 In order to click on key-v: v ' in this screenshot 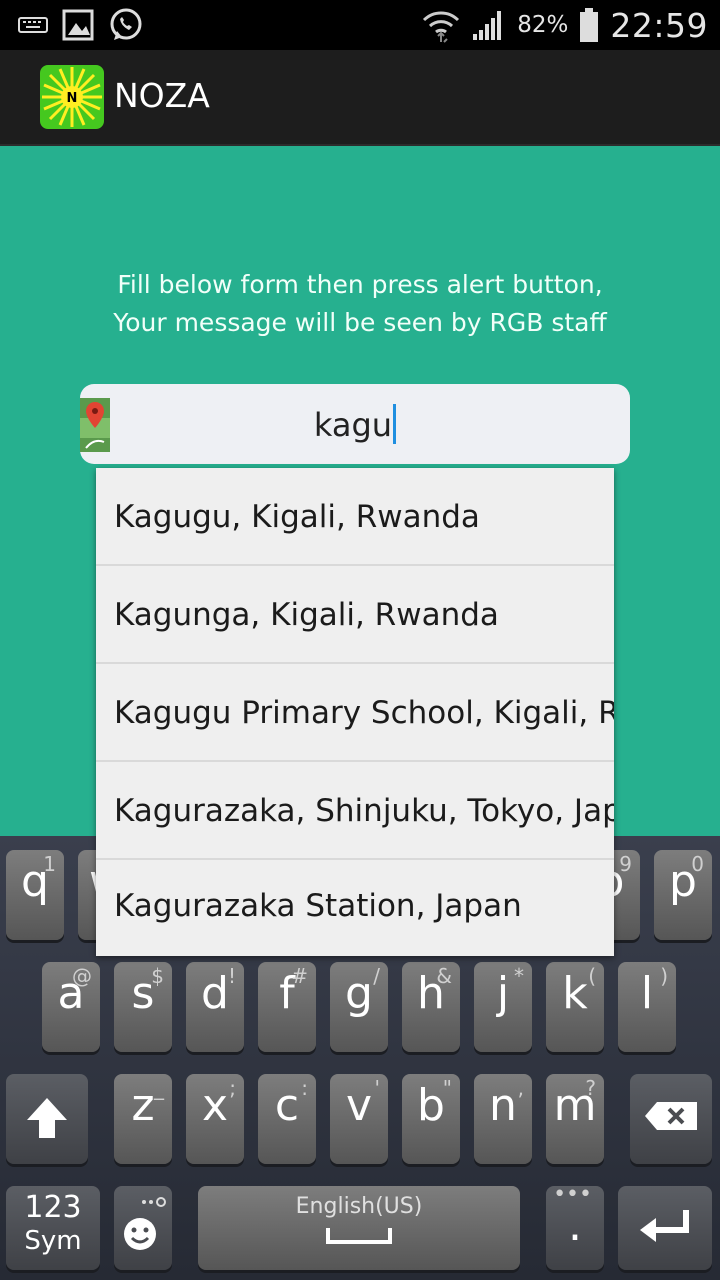, I will do `click(359, 1119)`.